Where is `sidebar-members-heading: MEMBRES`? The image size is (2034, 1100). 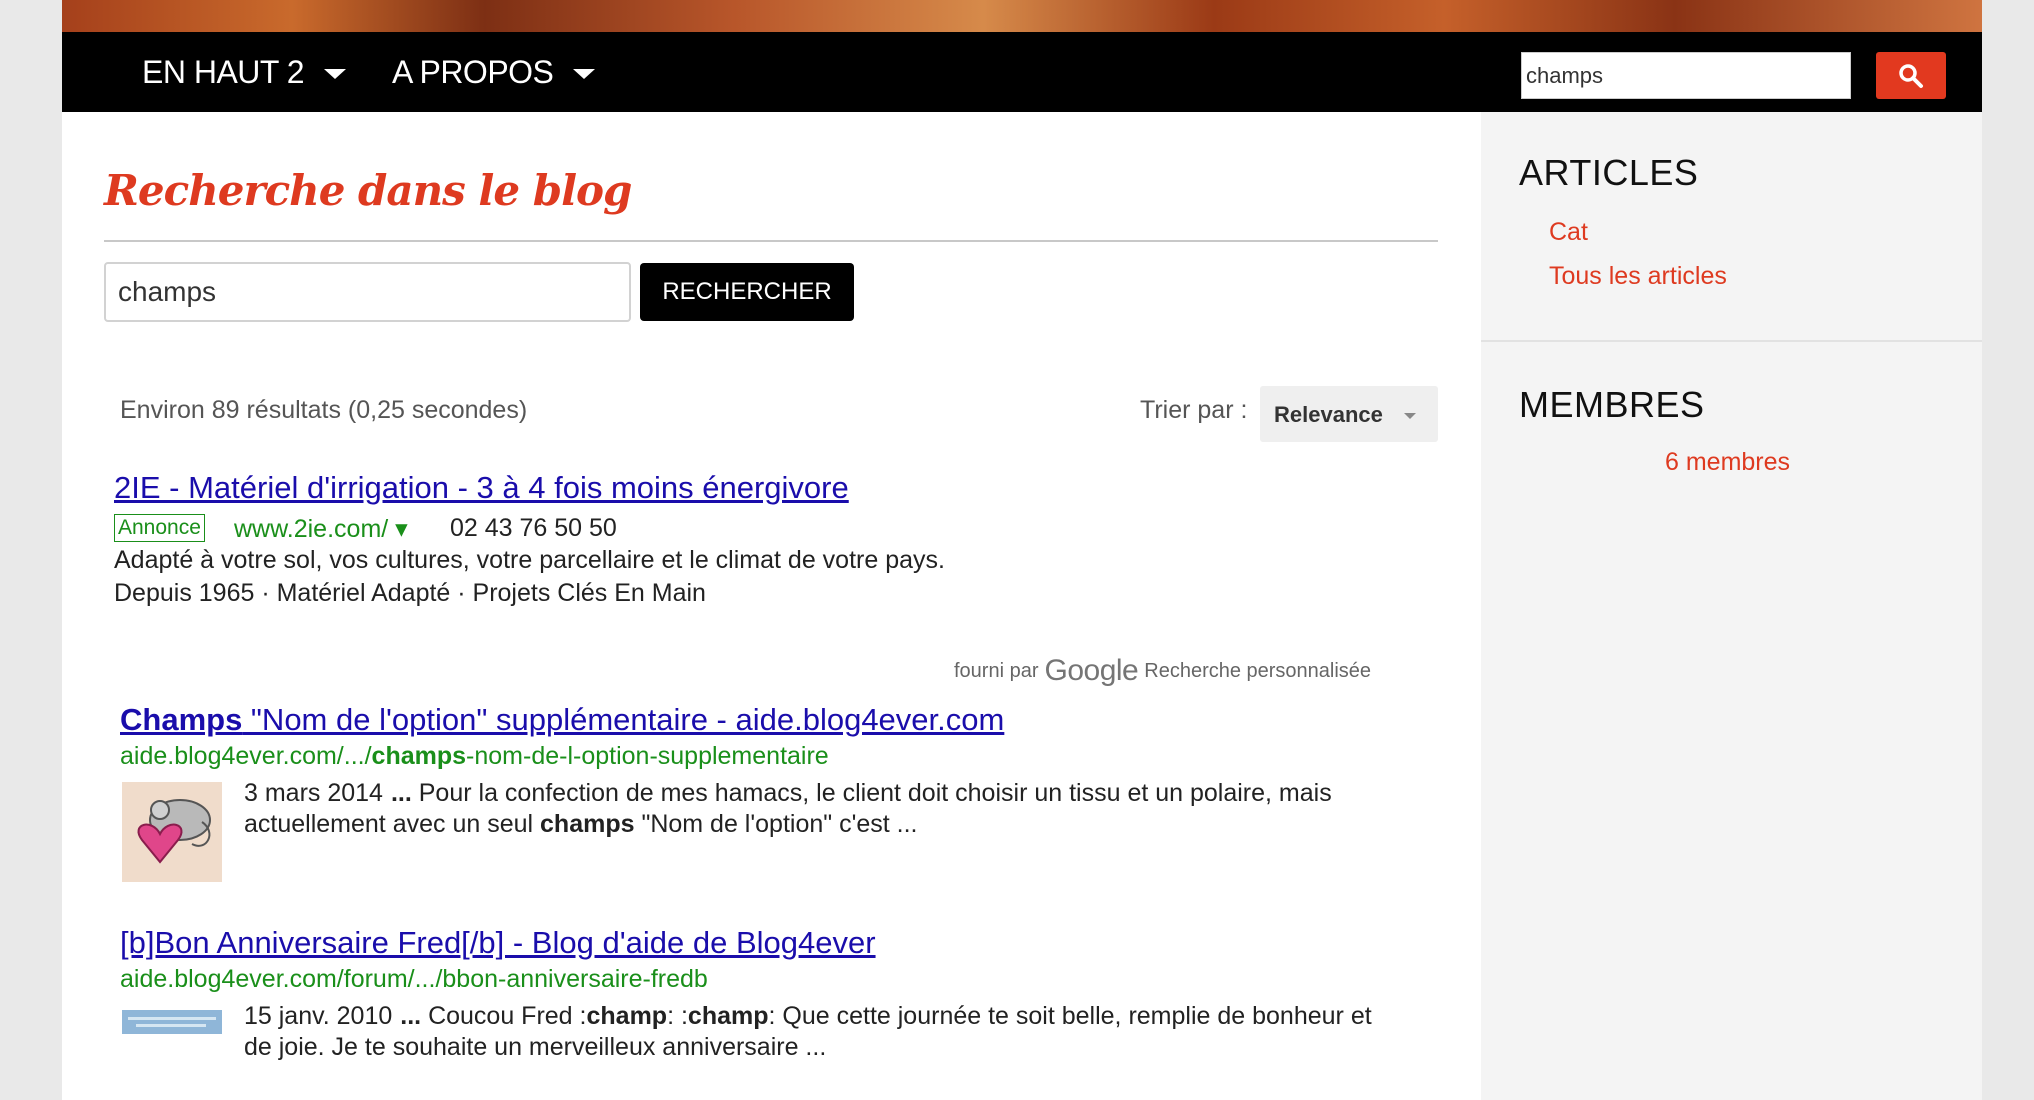
sidebar-members-heading: MEMBRES is located at coordinates (1612, 404).